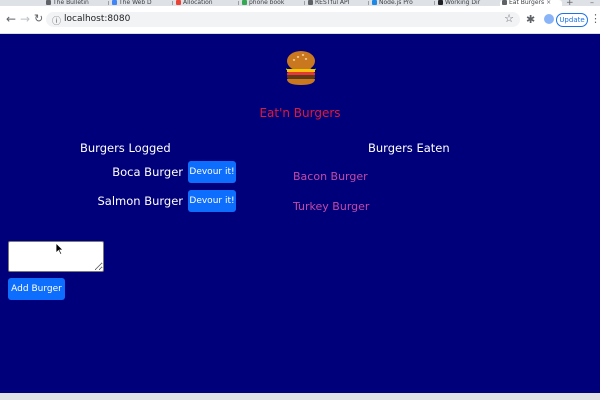 Image resolution: width=600 pixels, height=400 pixels. Describe the element at coordinates (147, 172) in the screenshot. I see `burger-name: Boca Burger` at that location.